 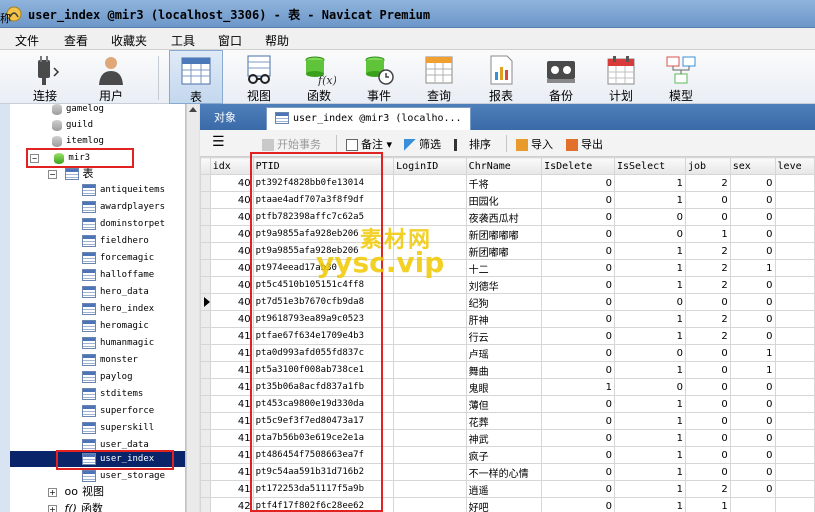 What do you see at coordinates (504, 183) in the screenshot?
I see `table-cell: 千将` at bounding box center [504, 183].